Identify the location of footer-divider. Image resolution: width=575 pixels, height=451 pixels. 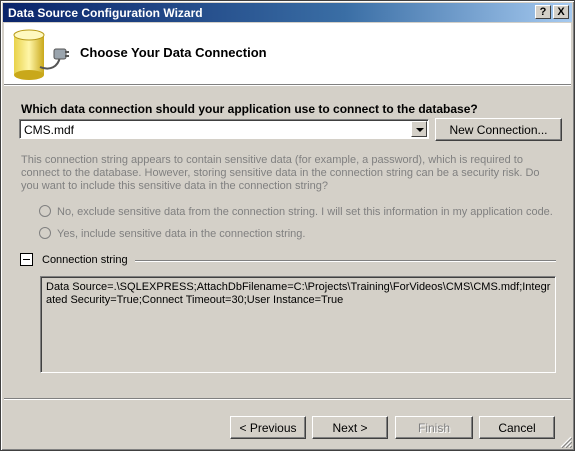
(287, 399).